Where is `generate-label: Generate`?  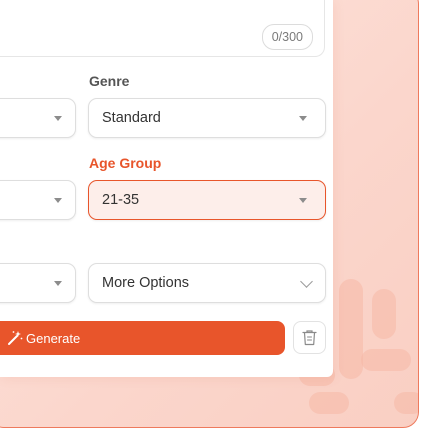 generate-label: Generate is located at coordinates (53, 338).